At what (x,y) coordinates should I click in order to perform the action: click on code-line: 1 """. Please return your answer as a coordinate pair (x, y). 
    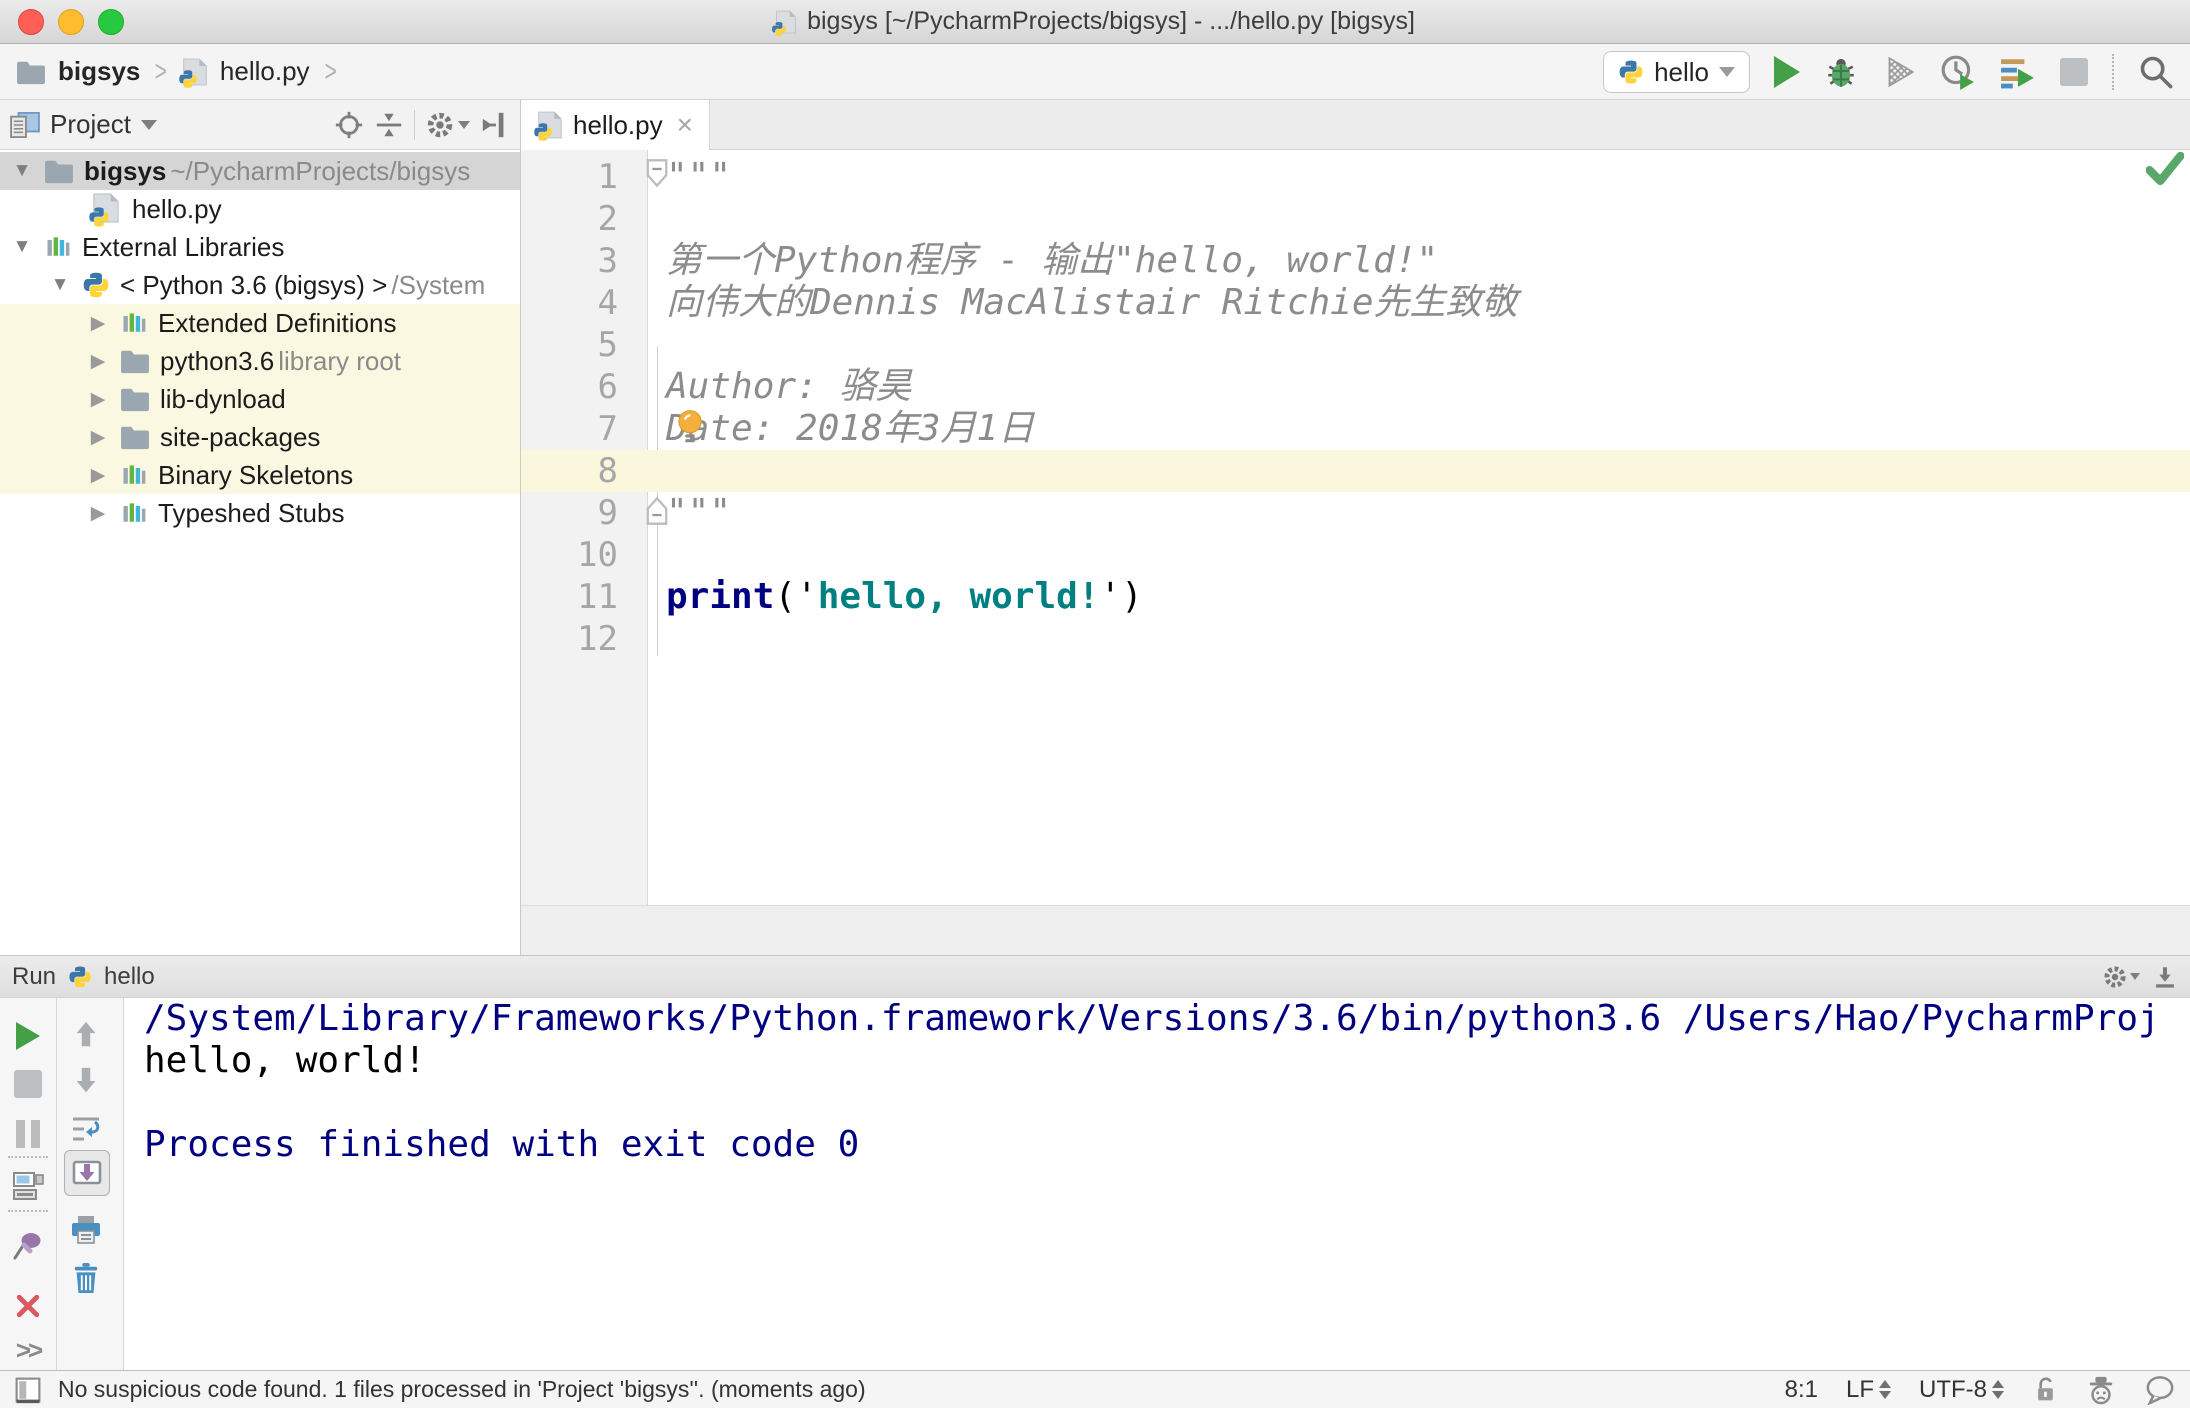
    Looking at the image, I should click on (664, 176).